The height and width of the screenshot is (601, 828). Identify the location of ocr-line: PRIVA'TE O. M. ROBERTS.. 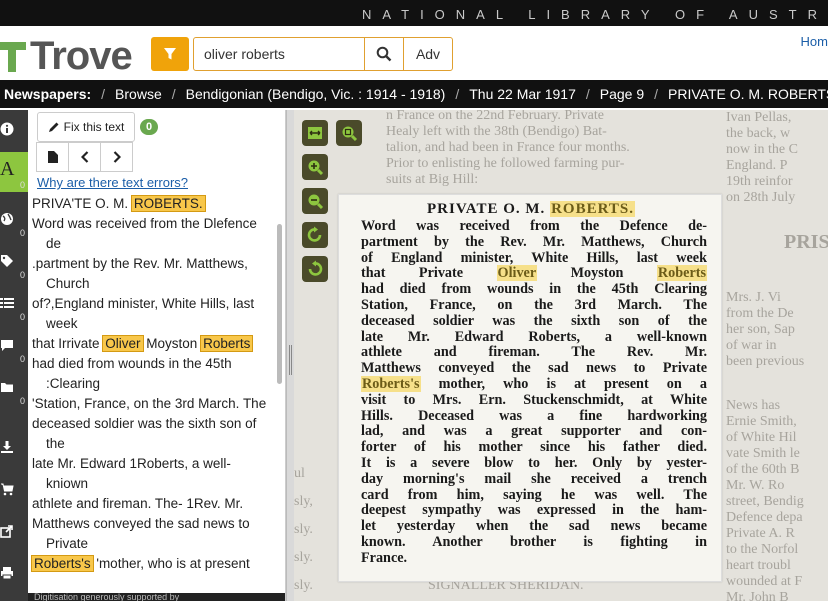
(119, 203).